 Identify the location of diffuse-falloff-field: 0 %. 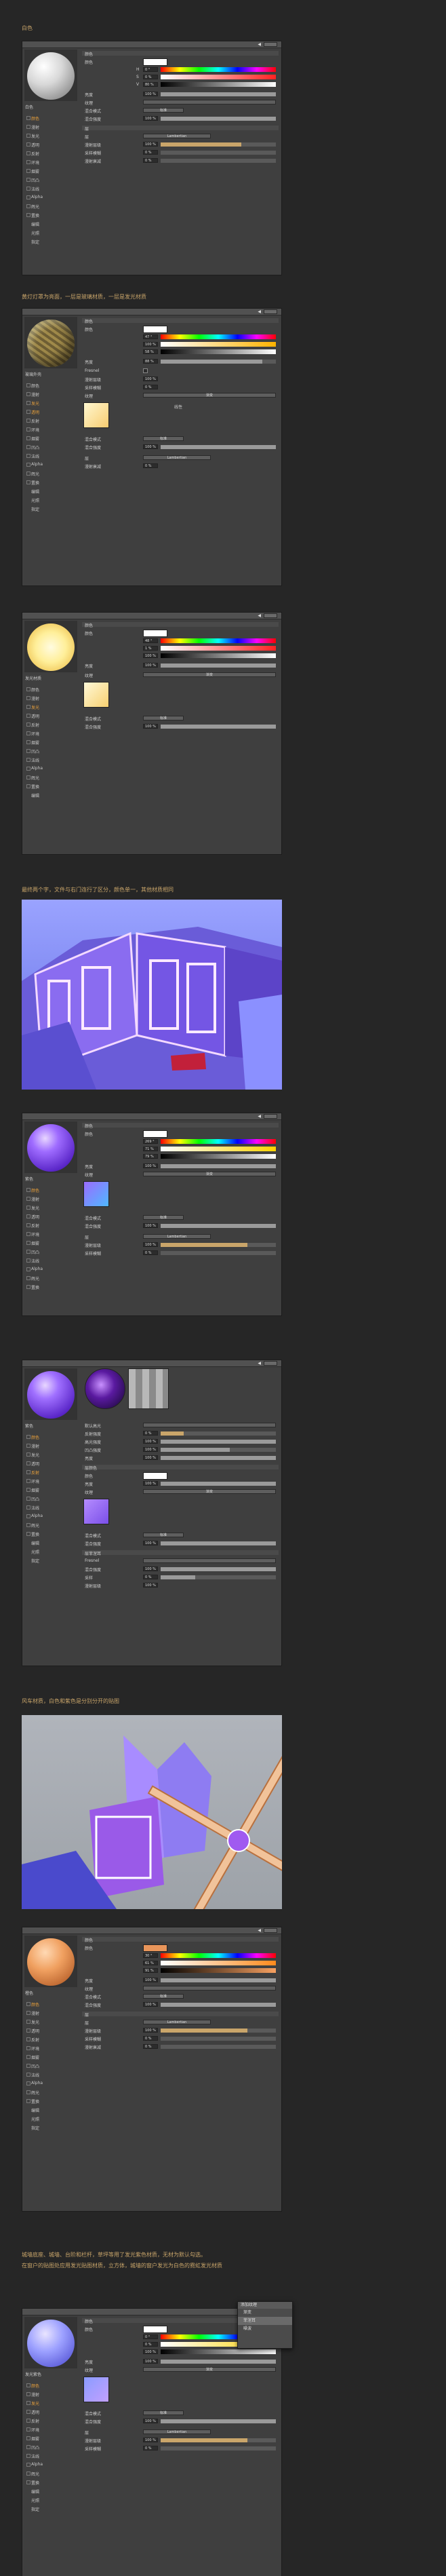
(150, 2046).